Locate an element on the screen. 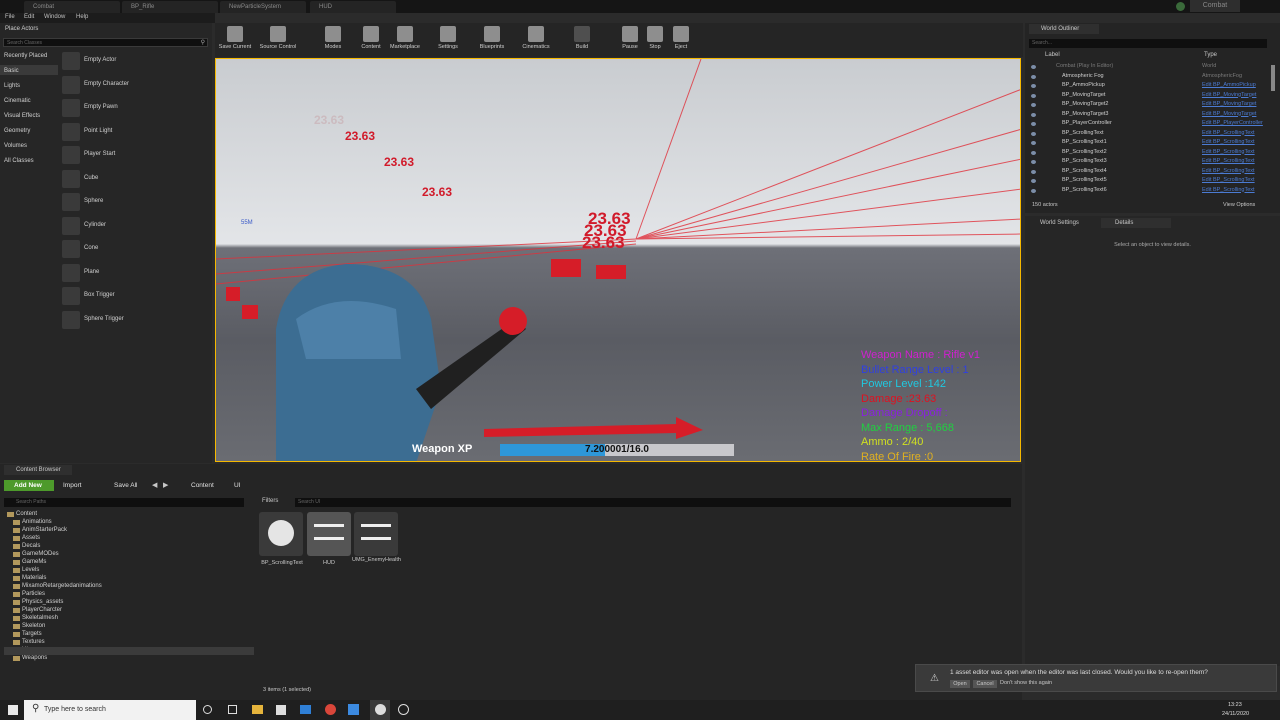  toolbar-eject: Eject is located at coordinates (681, 37).